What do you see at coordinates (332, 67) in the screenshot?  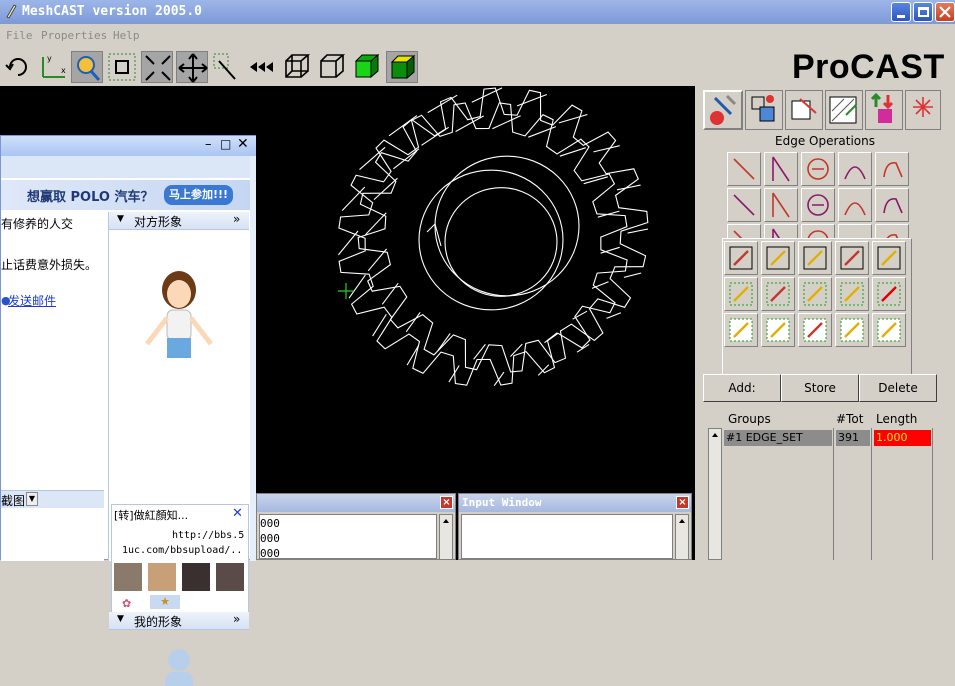 I see `hidden-box-button` at bounding box center [332, 67].